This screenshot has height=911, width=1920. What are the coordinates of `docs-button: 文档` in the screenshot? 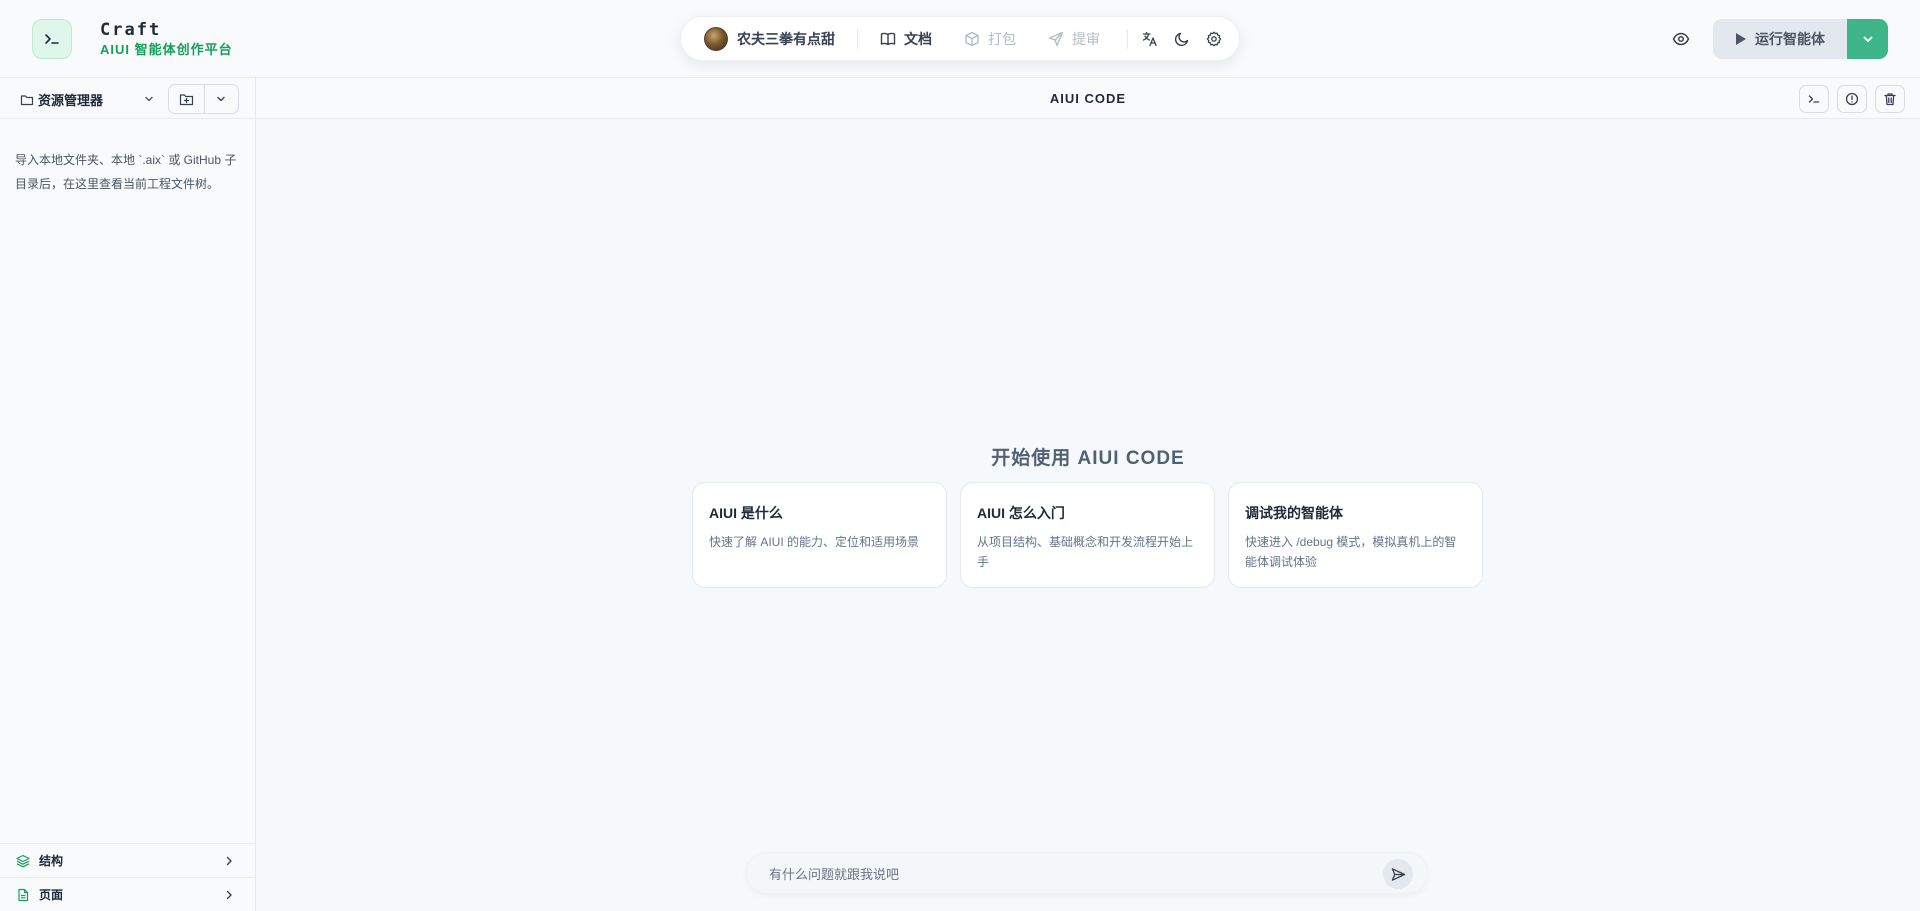 It's located at (906, 39).